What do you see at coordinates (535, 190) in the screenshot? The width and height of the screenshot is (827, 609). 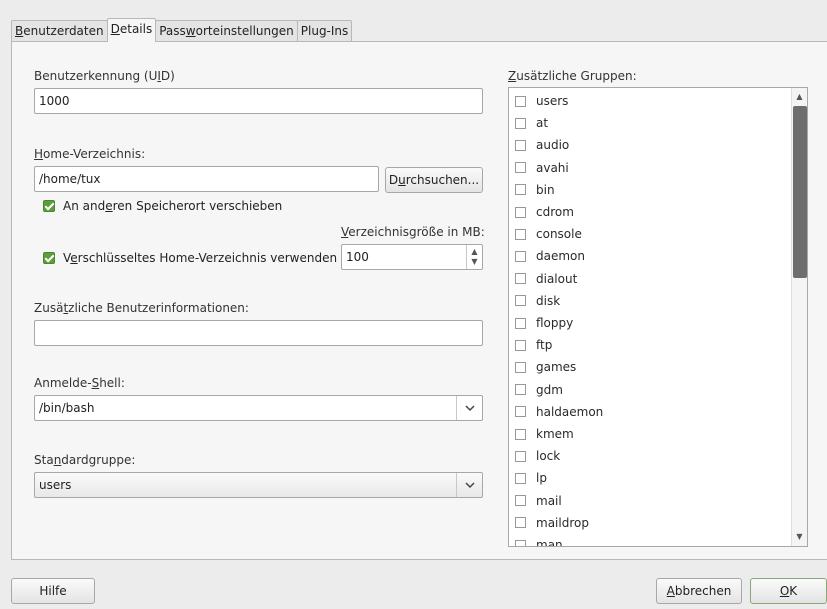 I see `list-item: bin` at bounding box center [535, 190].